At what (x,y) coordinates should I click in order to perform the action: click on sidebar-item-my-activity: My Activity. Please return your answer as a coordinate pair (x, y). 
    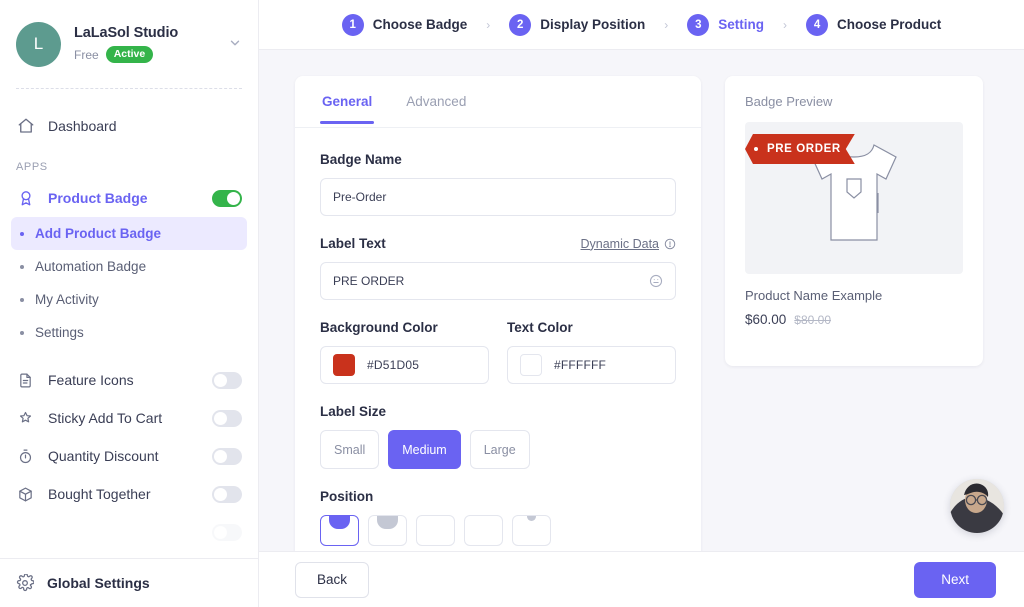
    Looking at the image, I should click on (129, 299).